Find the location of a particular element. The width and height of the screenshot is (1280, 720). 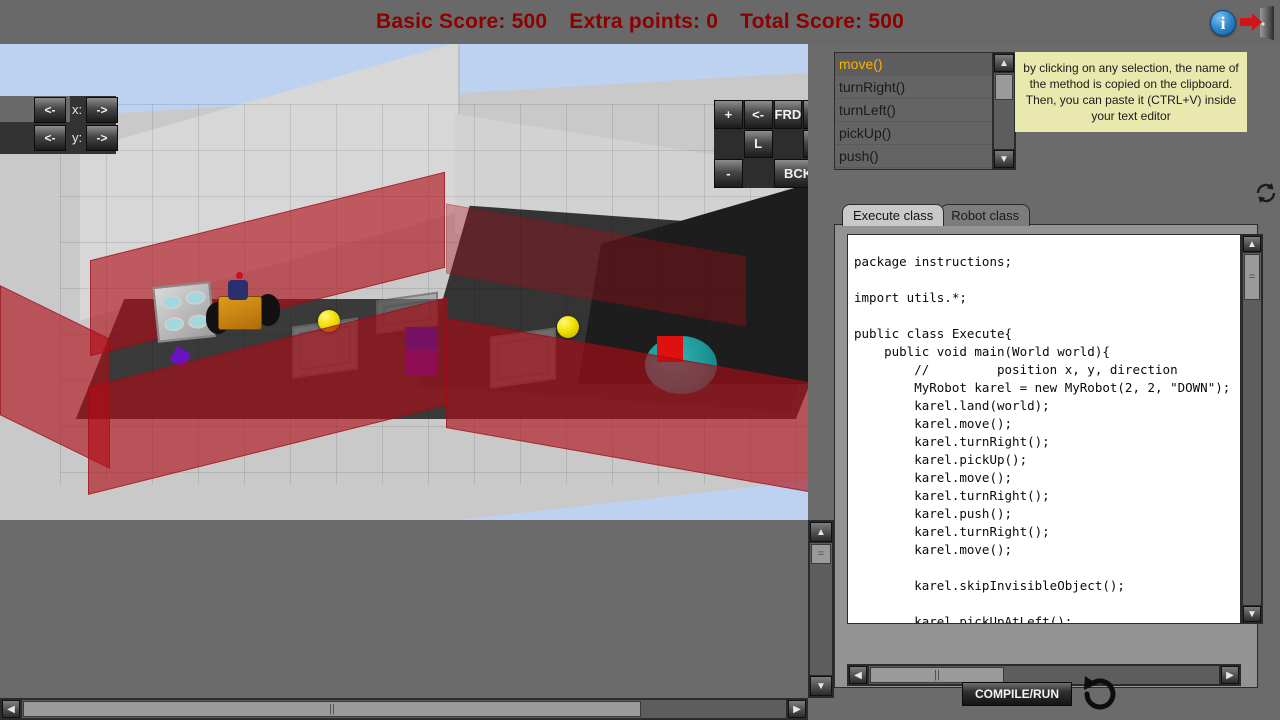

code-hscroll-thumb: || is located at coordinates (937, 675).